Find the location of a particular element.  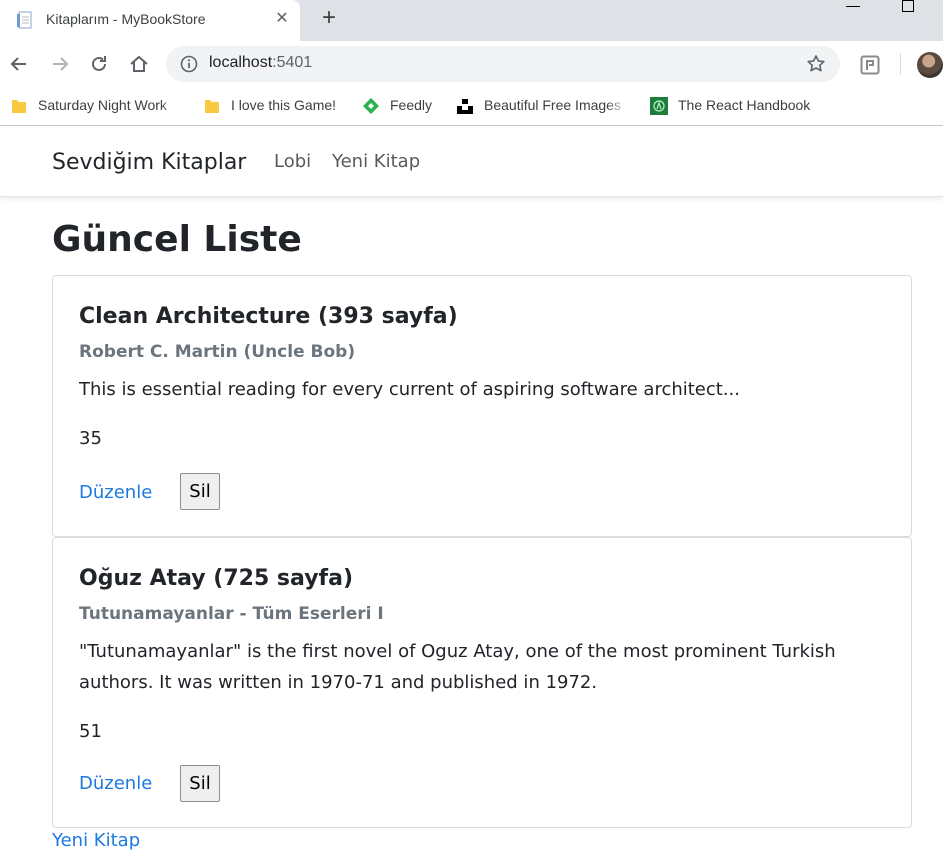

book-author: Tutunamayanlar - Tüm Eserleri I is located at coordinates (231, 614).